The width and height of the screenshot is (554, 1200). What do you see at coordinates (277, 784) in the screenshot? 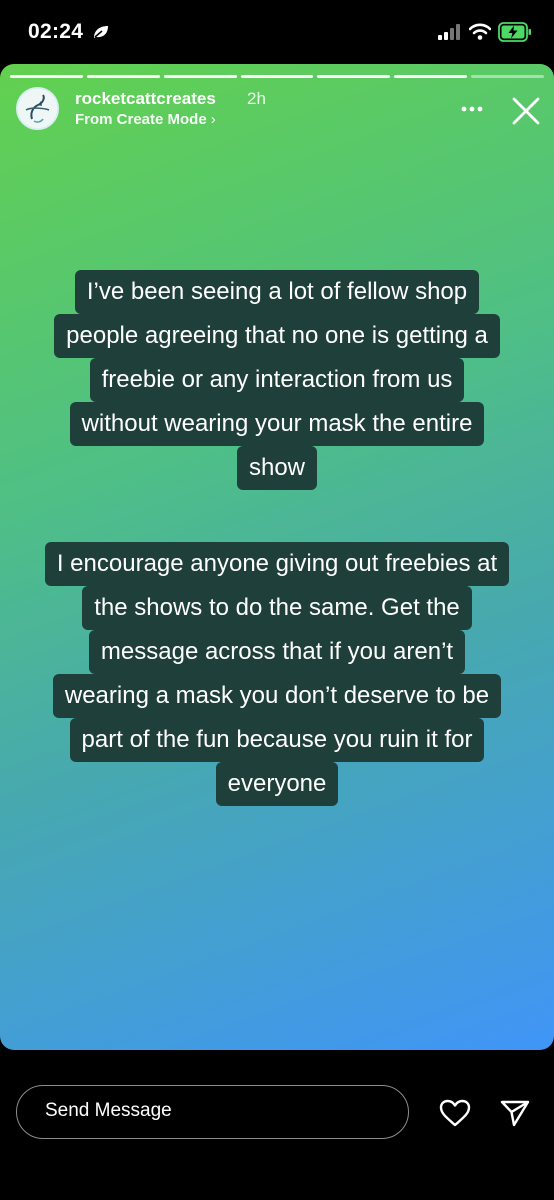
I see `caption-line: everyone` at bounding box center [277, 784].